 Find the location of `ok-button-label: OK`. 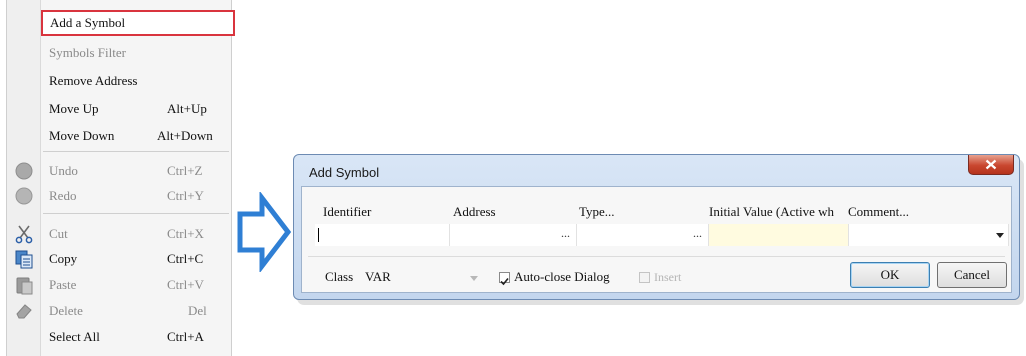

ok-button-label: OK is located at coordinates (890, 274).